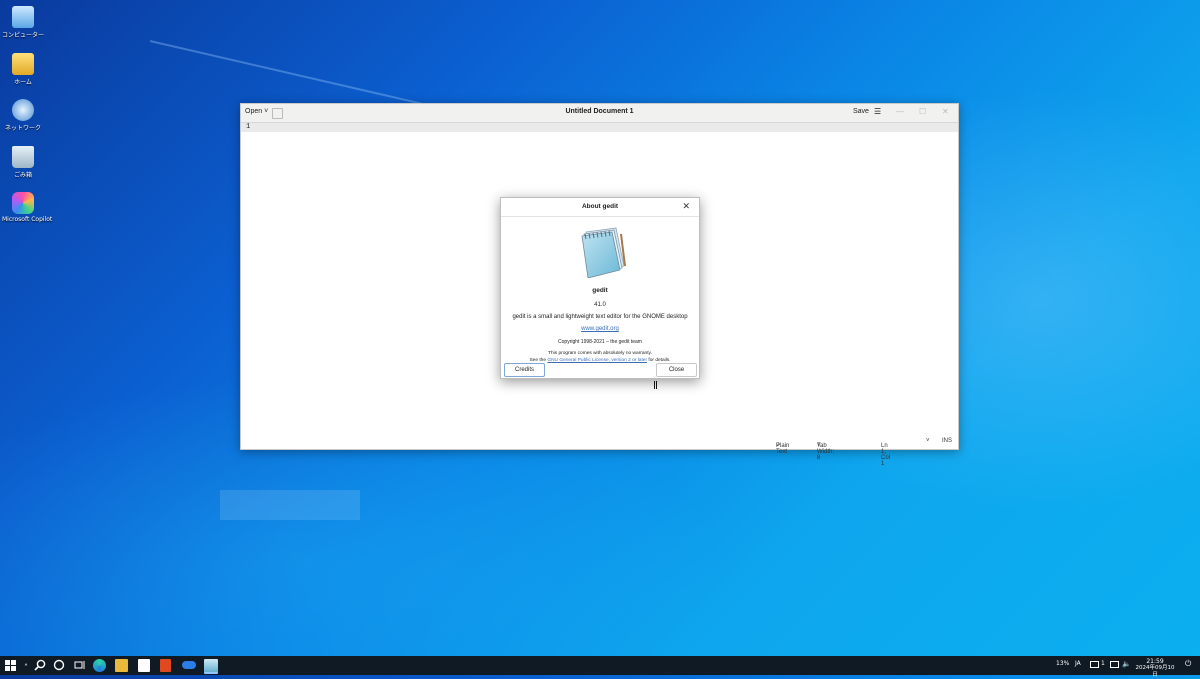 Image resolution: width=1200 pixels, height=679 pixels. I want to click on app-name: gedit, so click(600, 290).